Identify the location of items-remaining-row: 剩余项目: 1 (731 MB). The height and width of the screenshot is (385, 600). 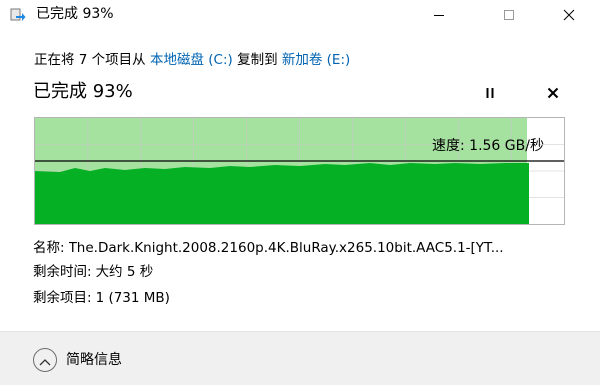
(101, 298).